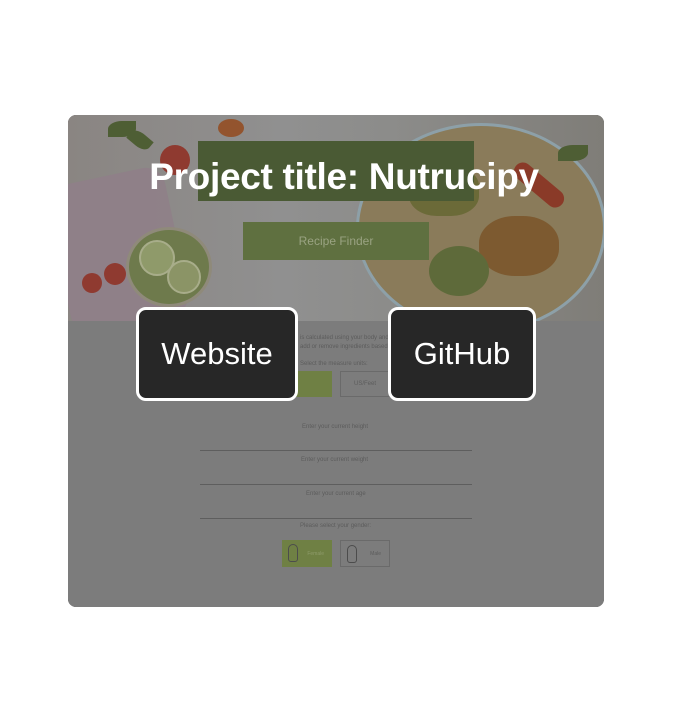 The width and height of the screenshot is (688, 724). Describe the element at coordinates (365, 553) in the screenshot. I see `male-gender-button: Male` at that location.